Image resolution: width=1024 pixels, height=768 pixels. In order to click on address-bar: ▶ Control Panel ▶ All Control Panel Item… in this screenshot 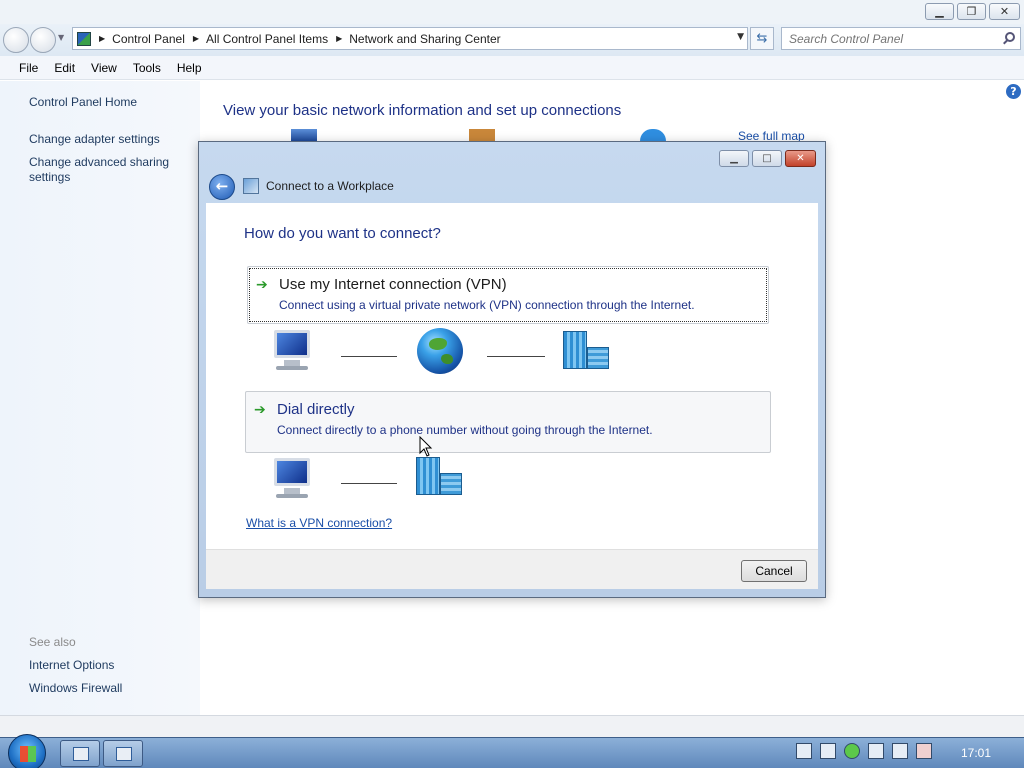, I will do `click(410, 38)`.